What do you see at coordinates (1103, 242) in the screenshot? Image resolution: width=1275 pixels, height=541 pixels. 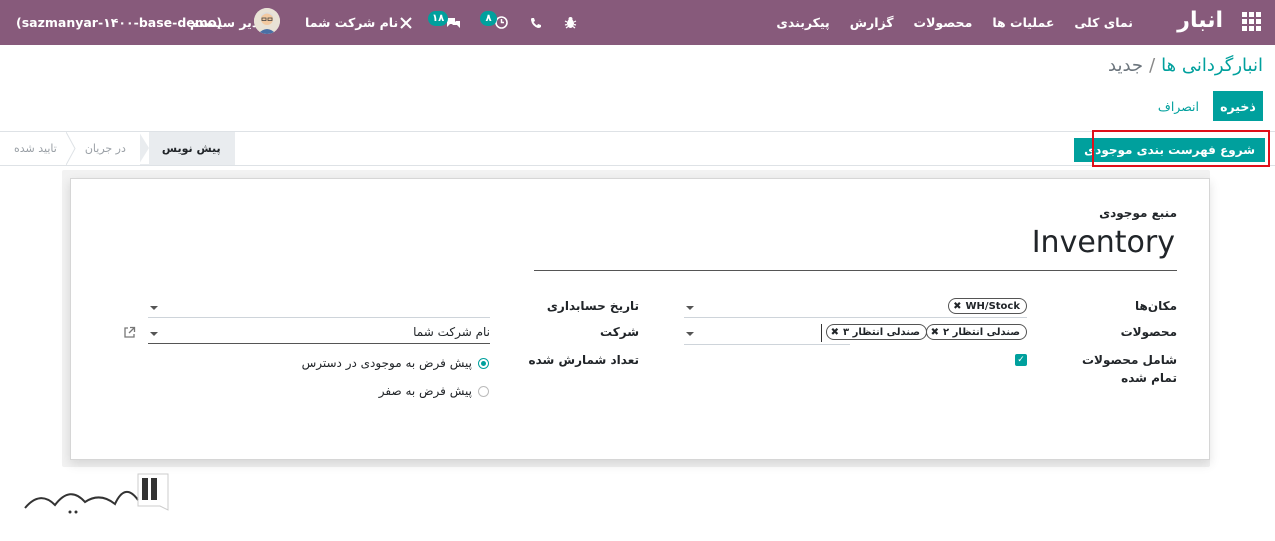 I see `source-value: Inventory` at bounding box center [1103, 242].